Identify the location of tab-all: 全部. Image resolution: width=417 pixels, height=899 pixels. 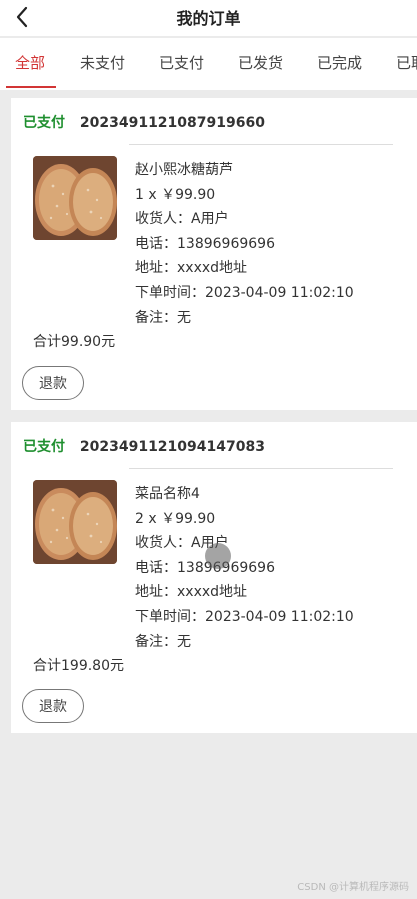
(30, 62).